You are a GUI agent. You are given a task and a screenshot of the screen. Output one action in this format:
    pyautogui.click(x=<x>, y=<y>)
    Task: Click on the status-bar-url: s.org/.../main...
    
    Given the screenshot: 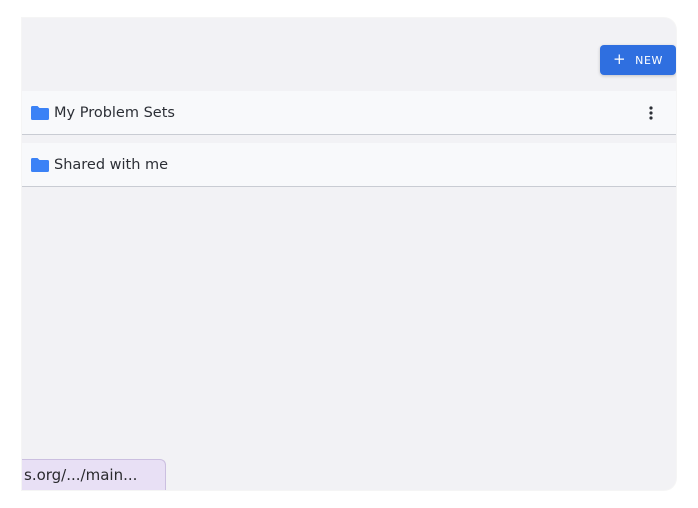 What is the action you would take?
    pyautogui.click(x=94, y=474)
    